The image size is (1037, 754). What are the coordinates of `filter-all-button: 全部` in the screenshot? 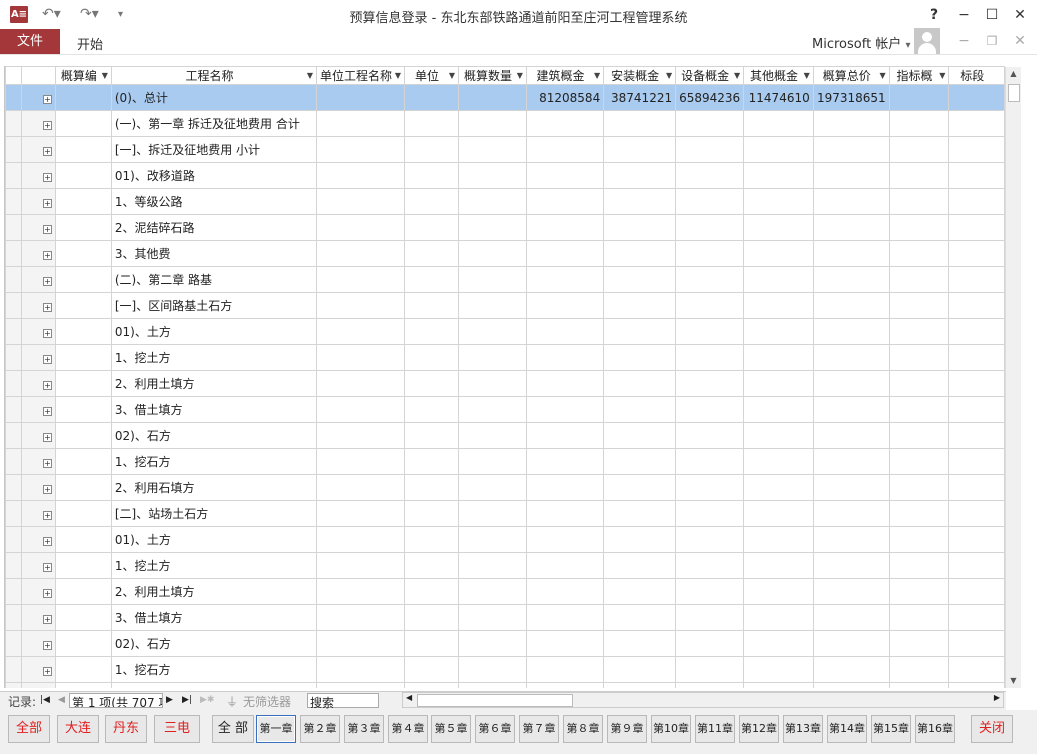 It's located at (29, 729).